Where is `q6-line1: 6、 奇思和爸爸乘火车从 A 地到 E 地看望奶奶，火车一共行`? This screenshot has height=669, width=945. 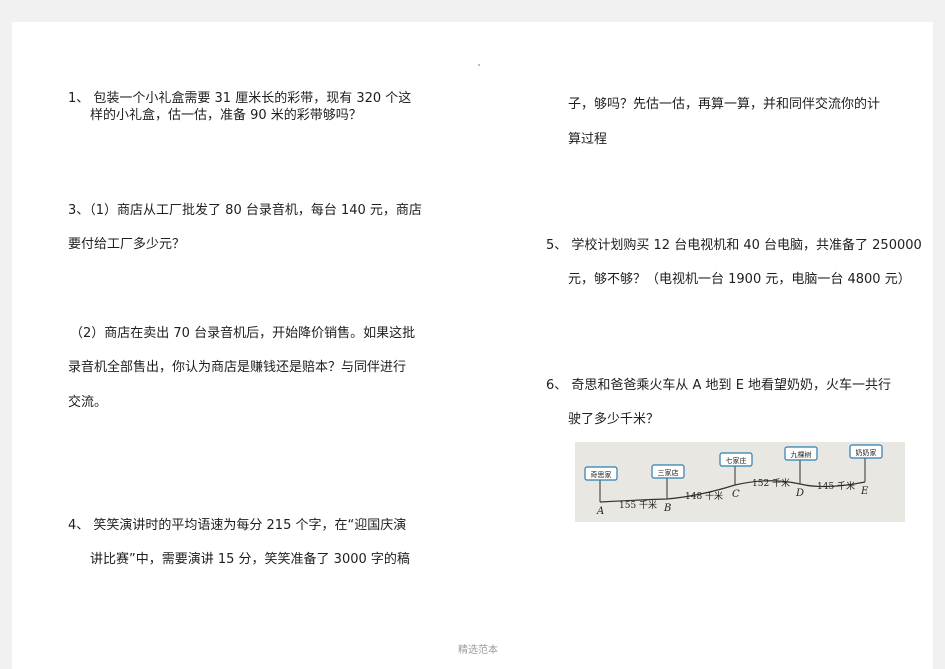 q6-line1: 6、 奇思和爸爸乘火车从 A 地到 E 地看望奶奶，火车一共行 is located at coordinates (719, 385).